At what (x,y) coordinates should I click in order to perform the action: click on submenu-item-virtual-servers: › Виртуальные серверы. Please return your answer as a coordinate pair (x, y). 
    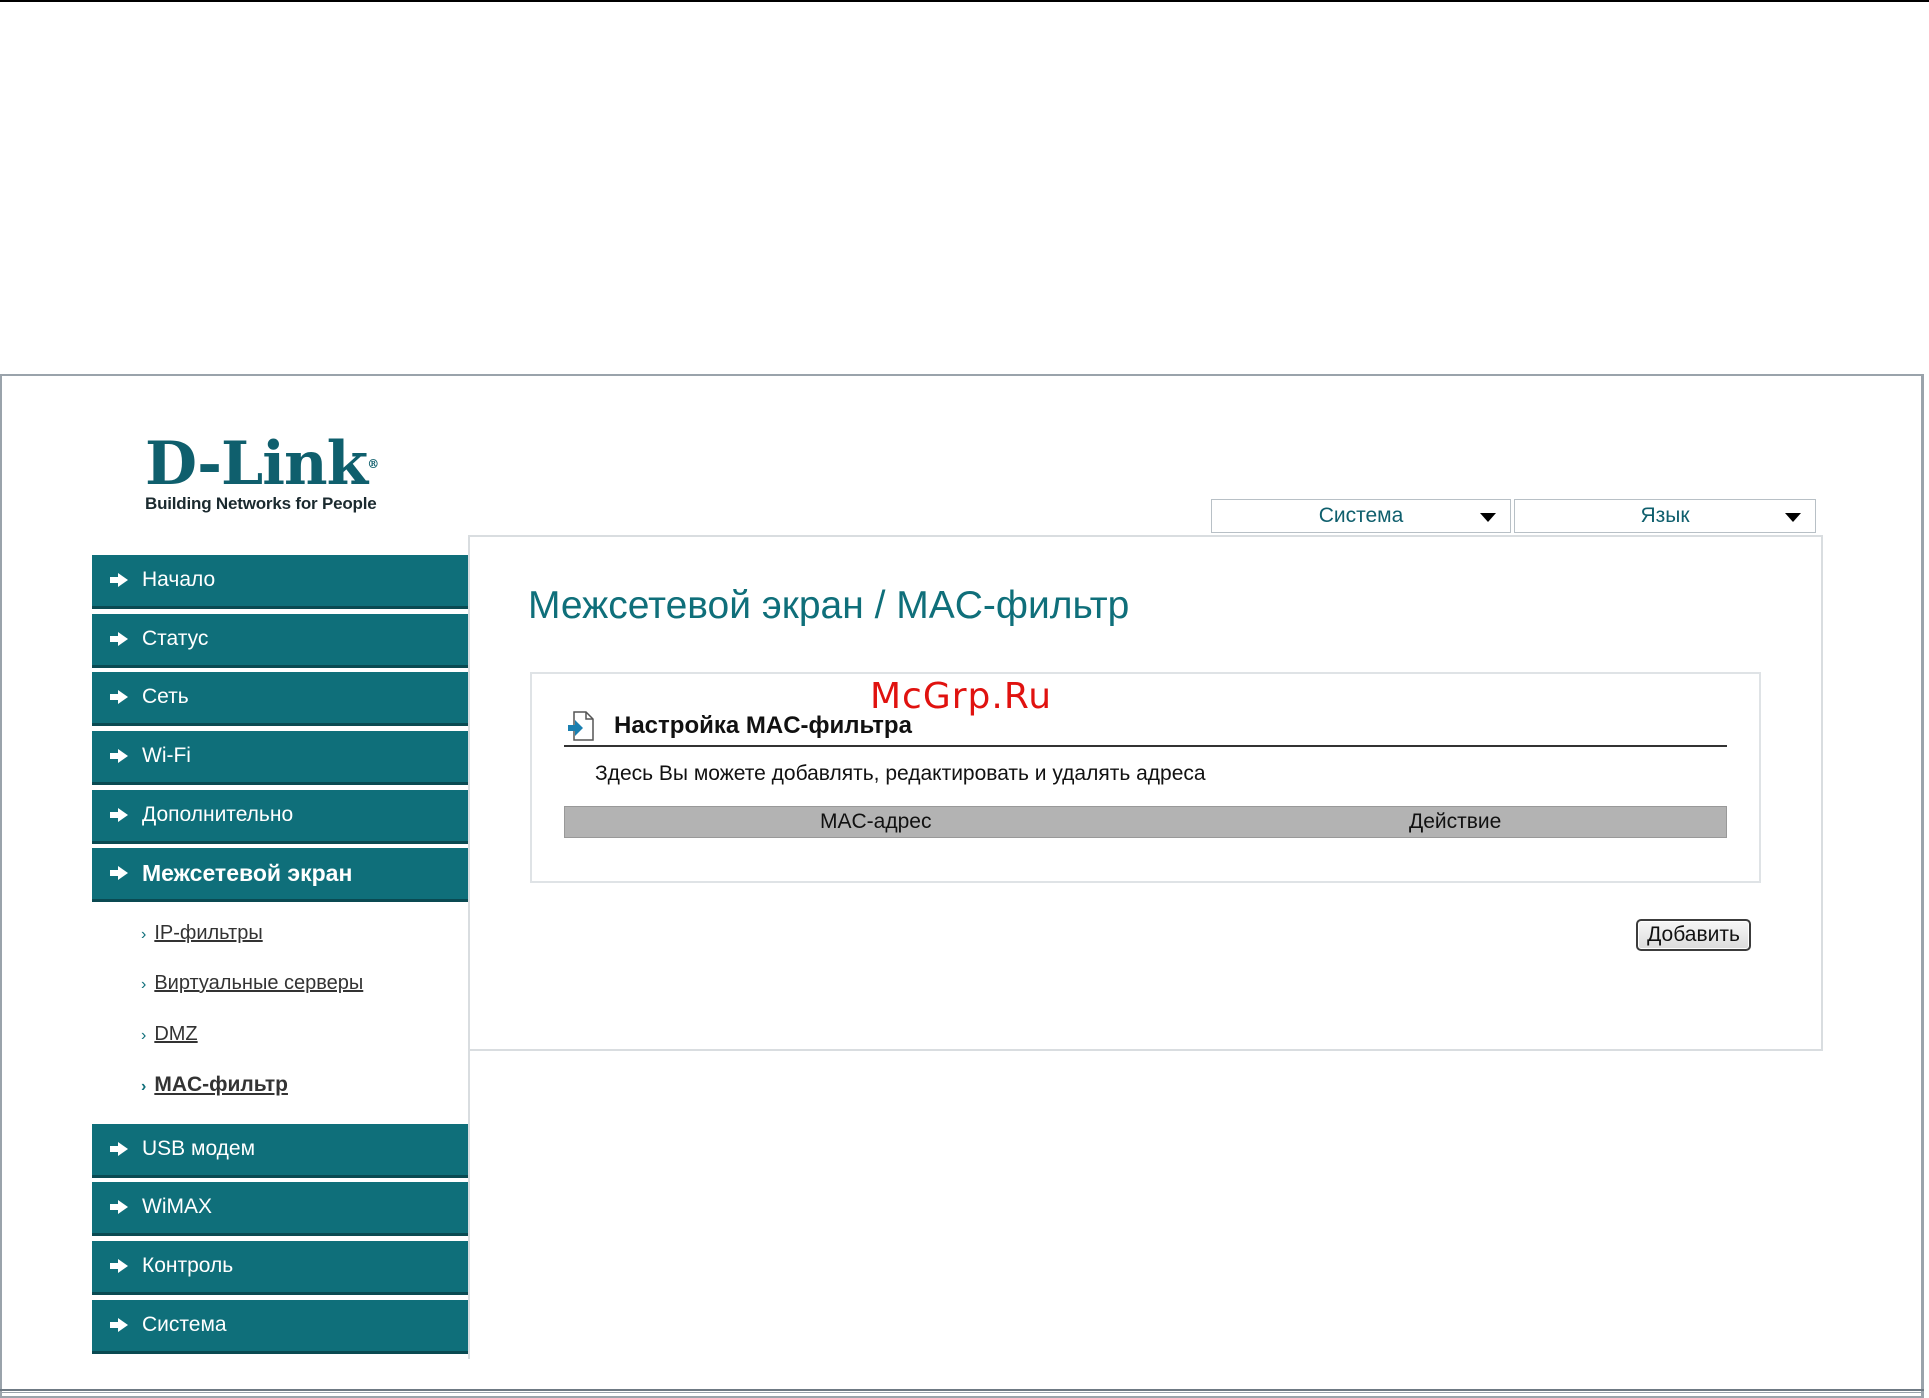
    Looking at the image, I should click on (252, 983).